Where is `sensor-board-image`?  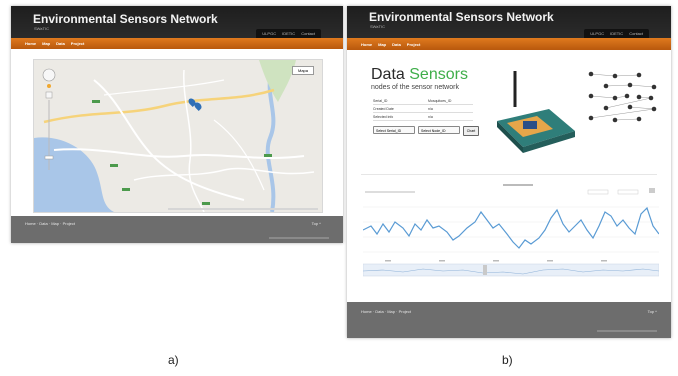 sensor-board-image is located at coordinates (533, 113).